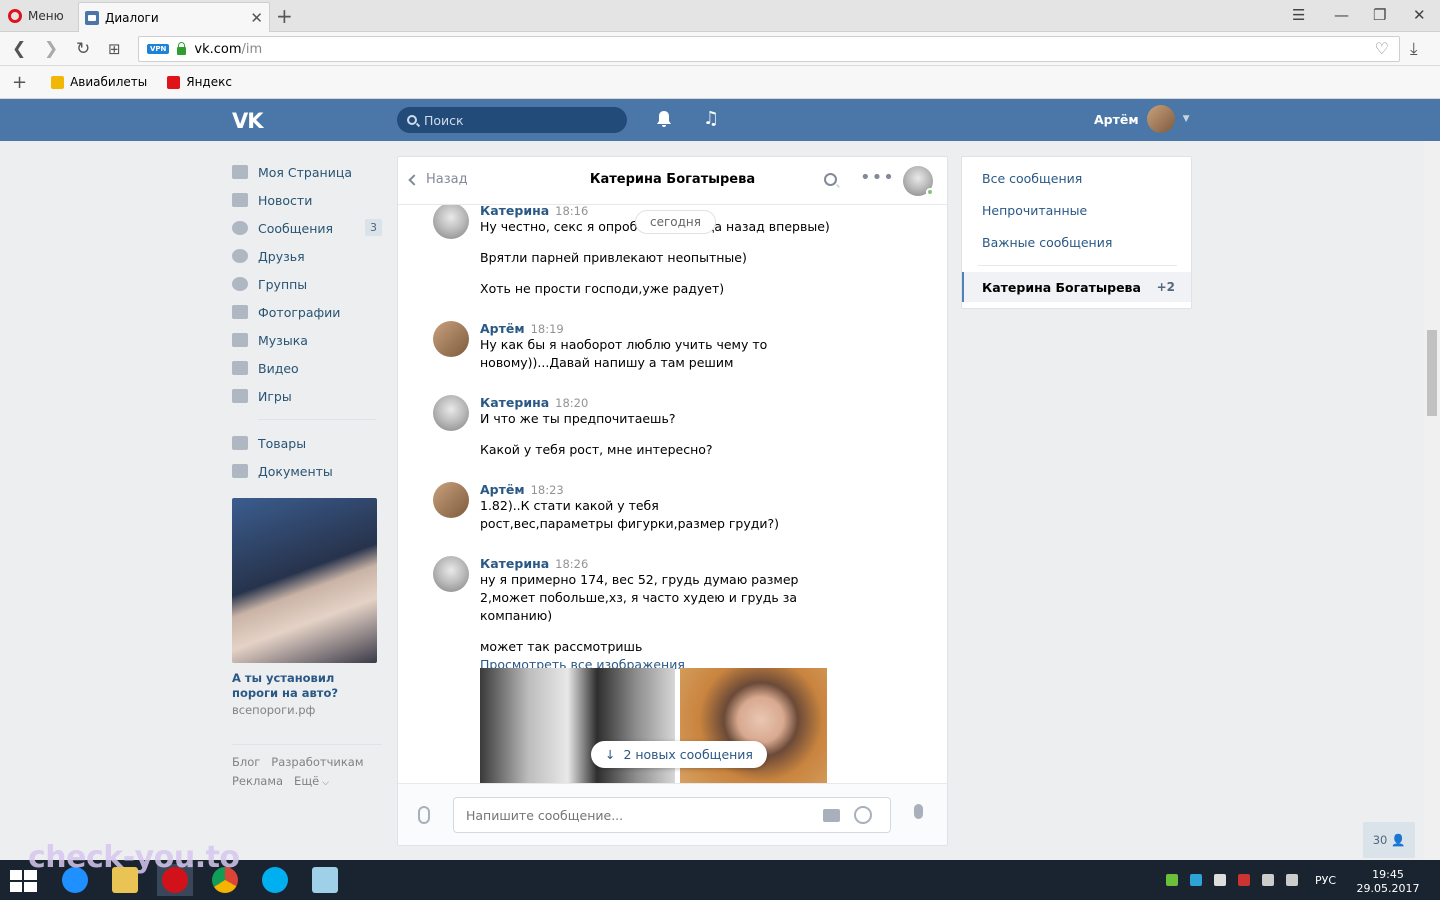  Describe the element at coordinates (285, 200) in the screenshot. I see `menu-label: Новости` at that location.